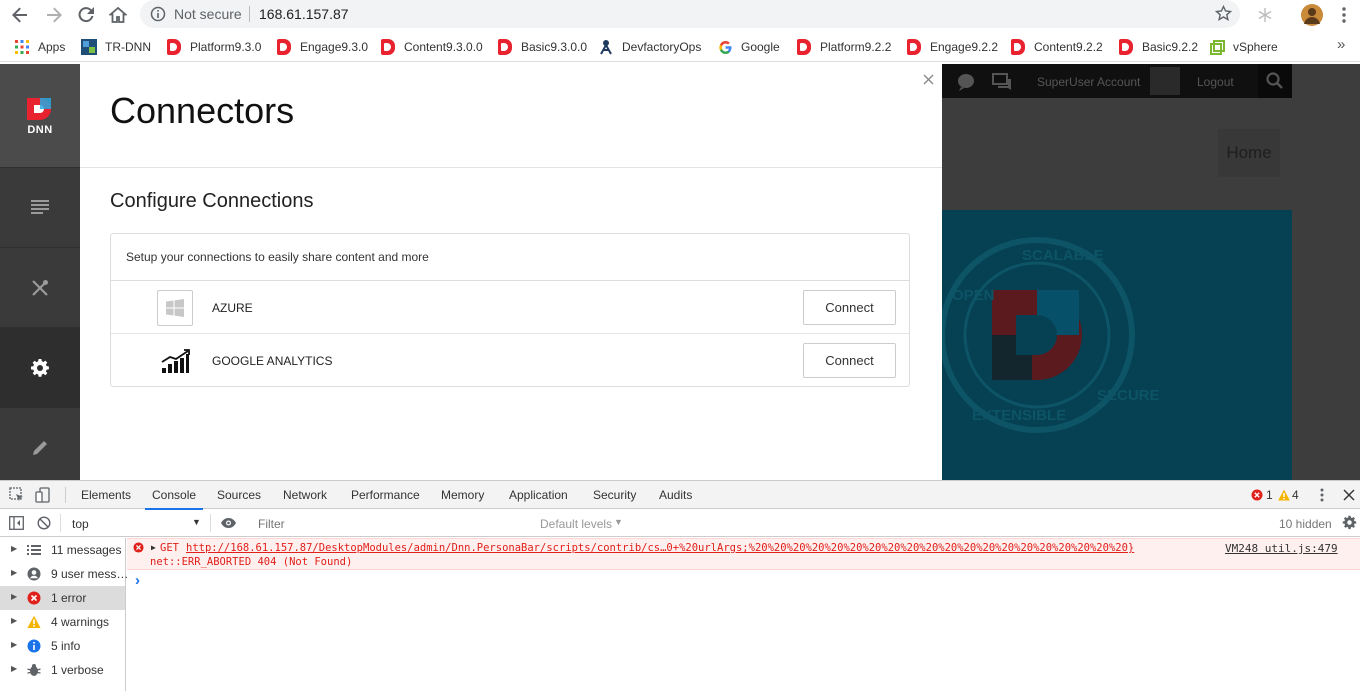 Image resolution: width=1360 pixels, height=691 pixels. Describe the element at coordinates (1158, 47) in the screenshot. I see `bookmark-basic922: Basic9.2.2` at that location.